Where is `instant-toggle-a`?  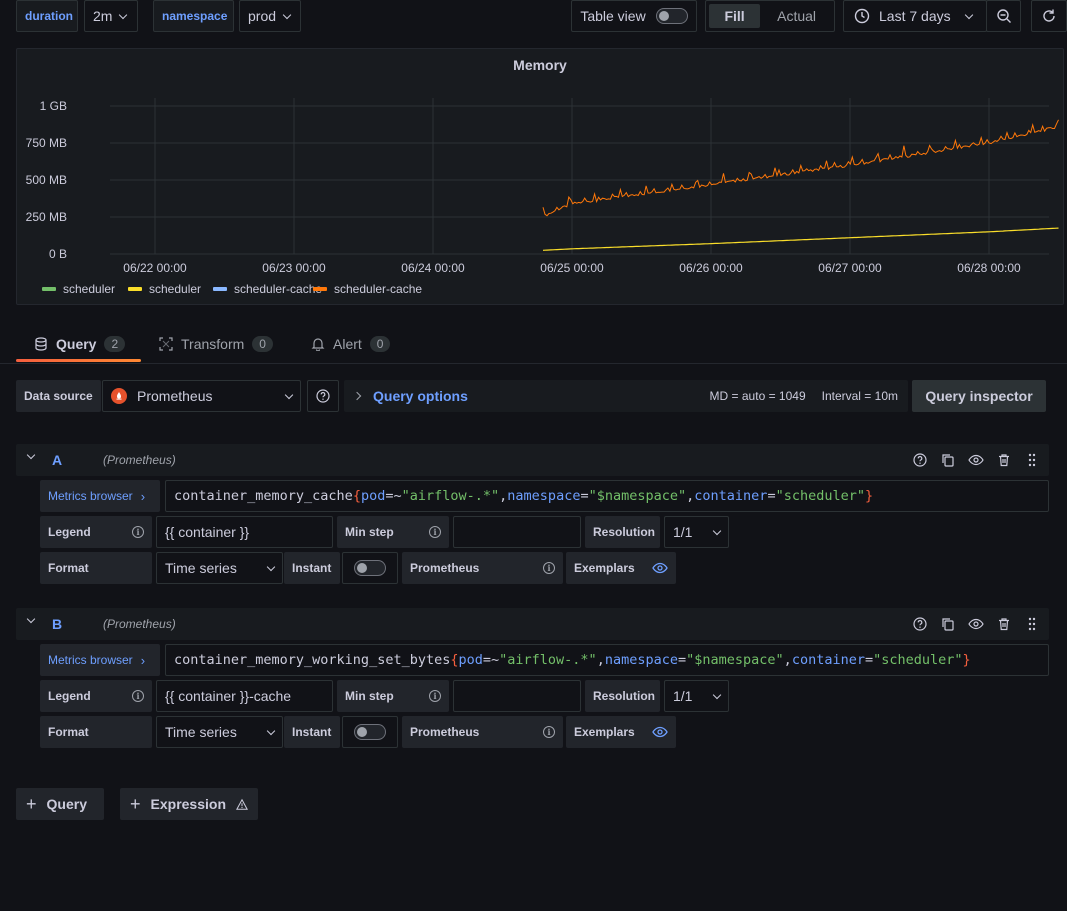 instant-toggle-a is located at coordinates (370, 568).